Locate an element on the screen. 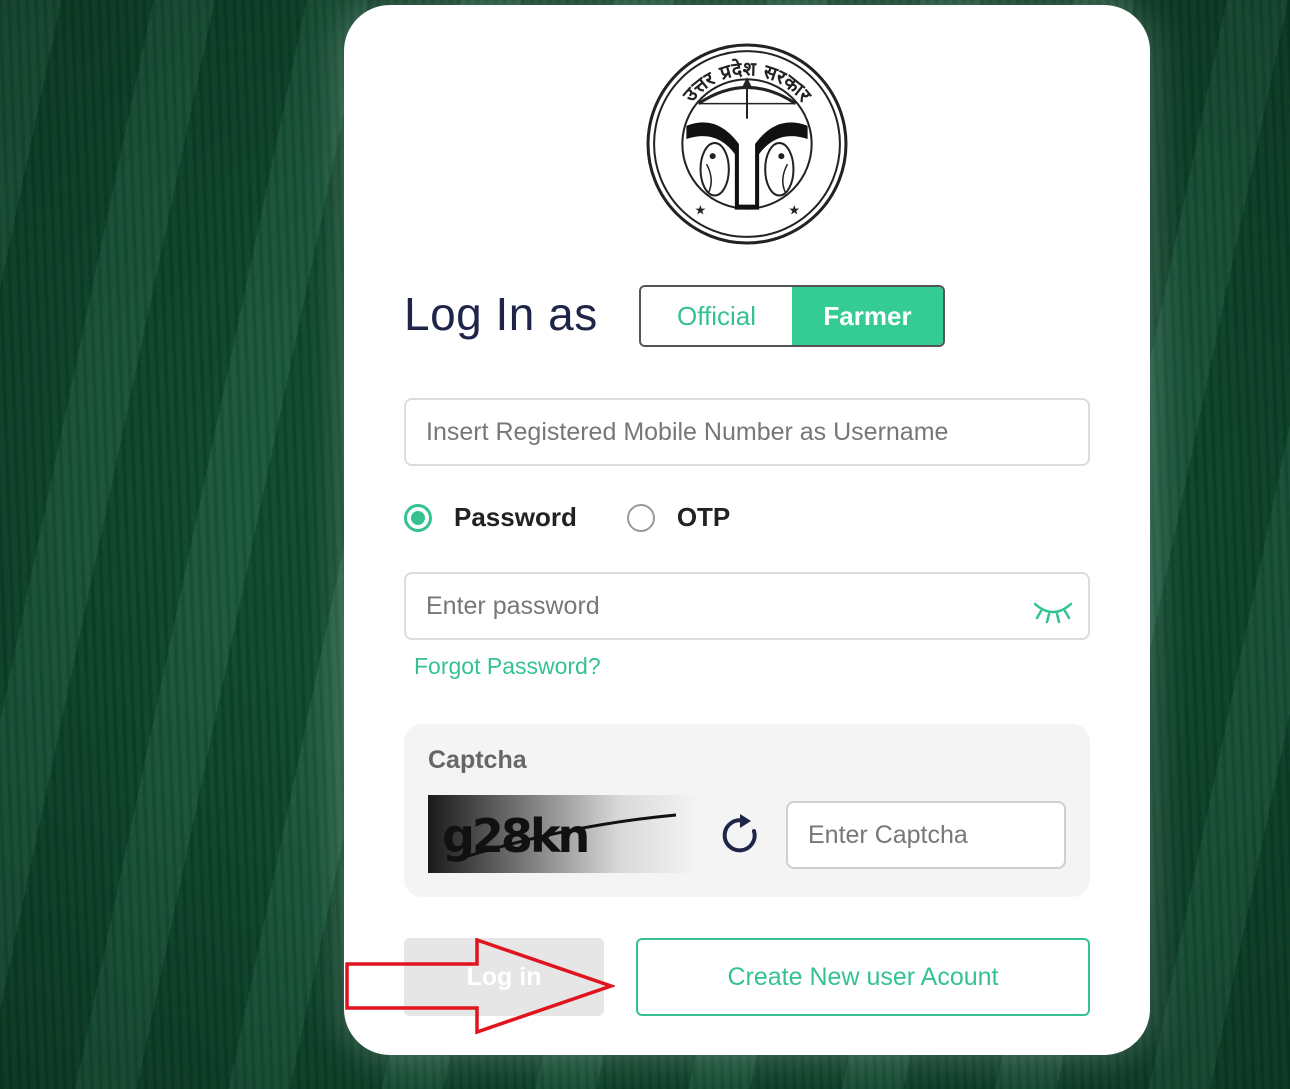 This screenshot has height=1089, width=1290. password-input: Enter password is located at coordinates (747, 606).